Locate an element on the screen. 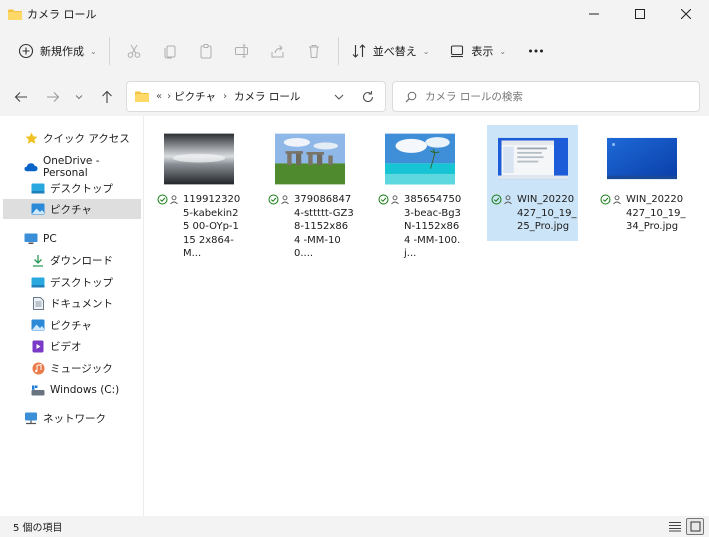 The width and height of the screenshot is (709, 537). minimize-icon is located at coordinates (594, 14).